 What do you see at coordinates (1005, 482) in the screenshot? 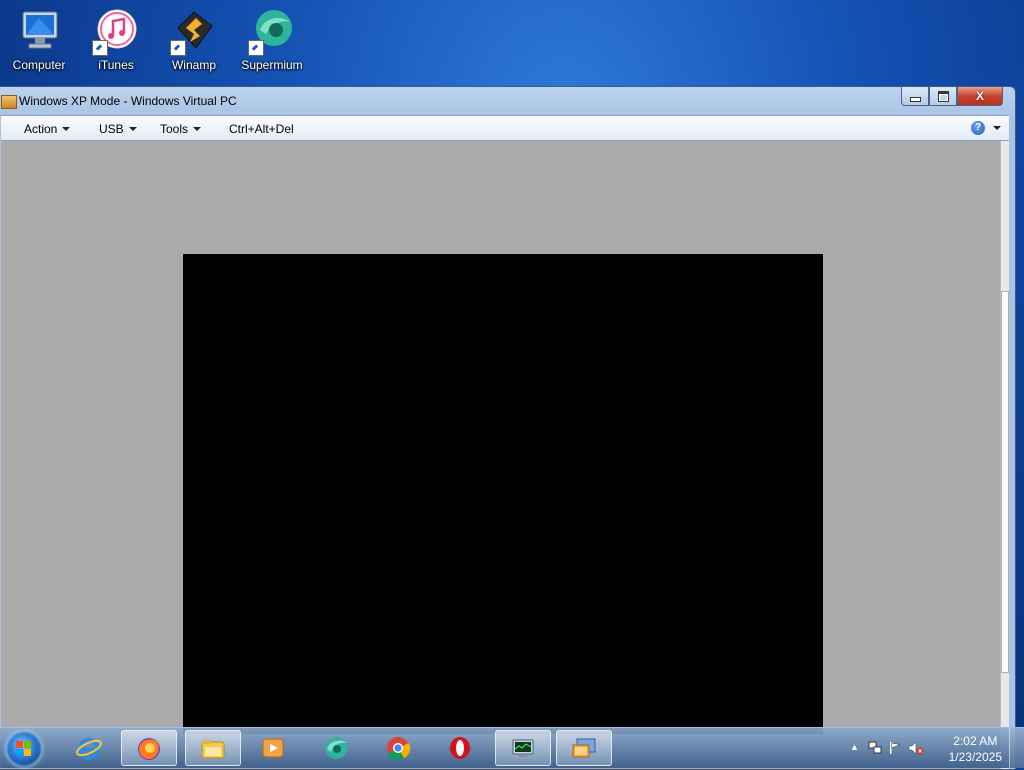
I see `scrollbar-thumb` at bounding box center [1005, 482].